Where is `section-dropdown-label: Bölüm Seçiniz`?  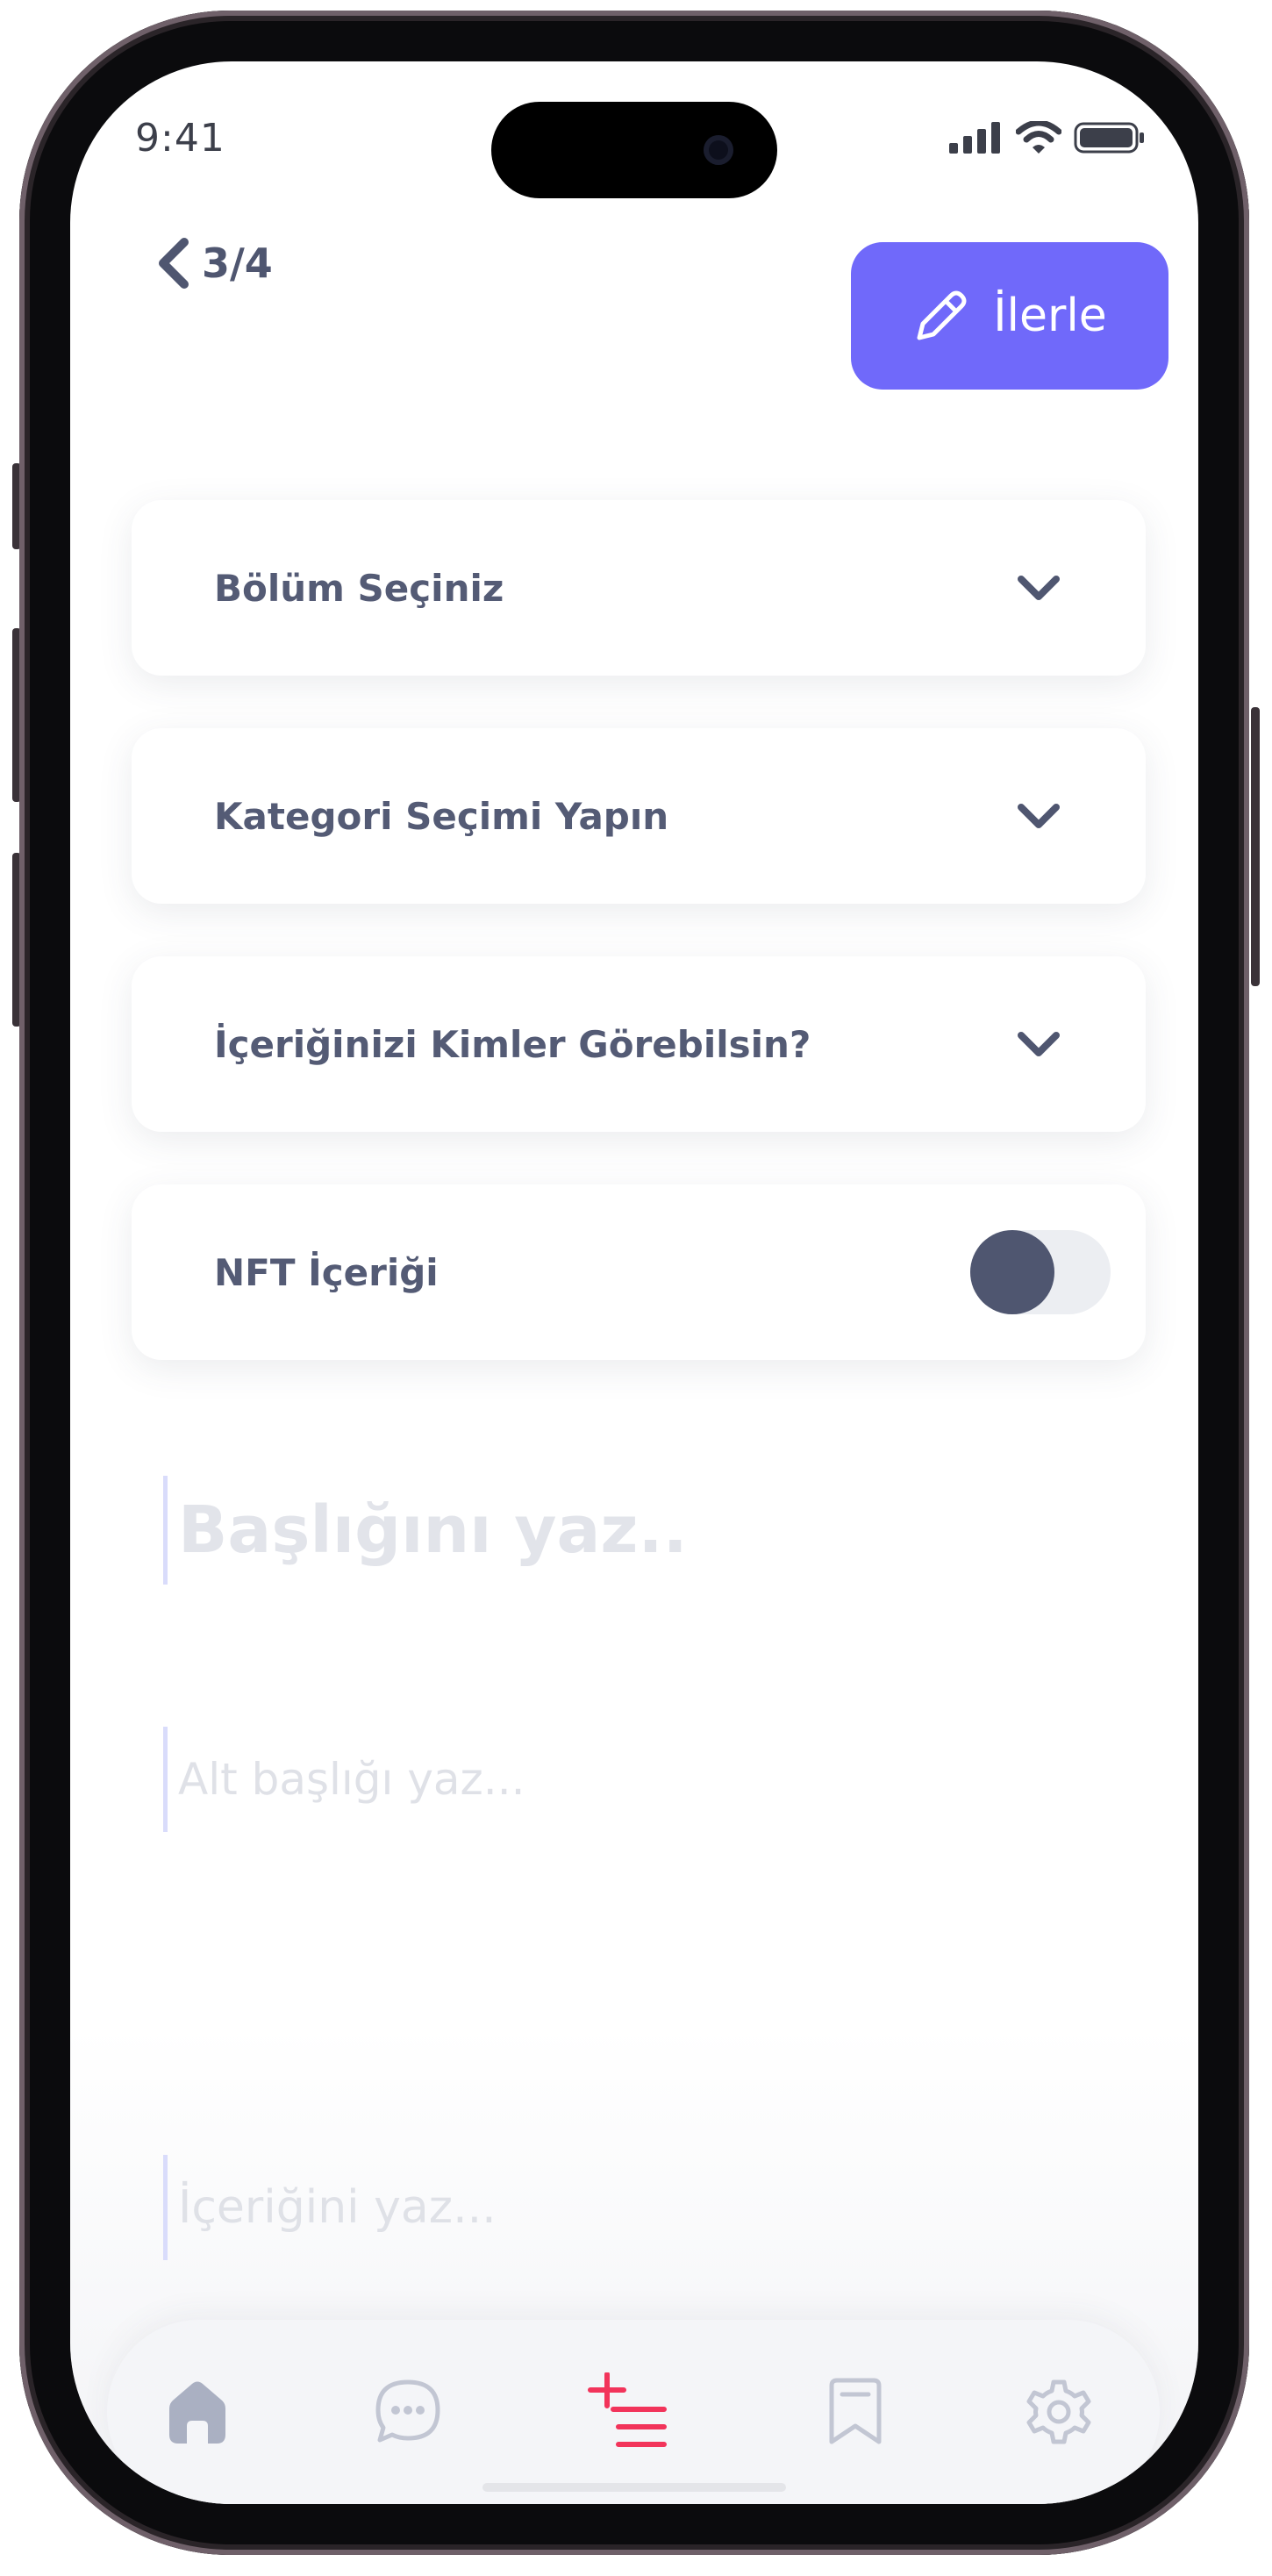 section-dropdown-label: Bölüm Seçiniz is located at coordinates (359, 588).